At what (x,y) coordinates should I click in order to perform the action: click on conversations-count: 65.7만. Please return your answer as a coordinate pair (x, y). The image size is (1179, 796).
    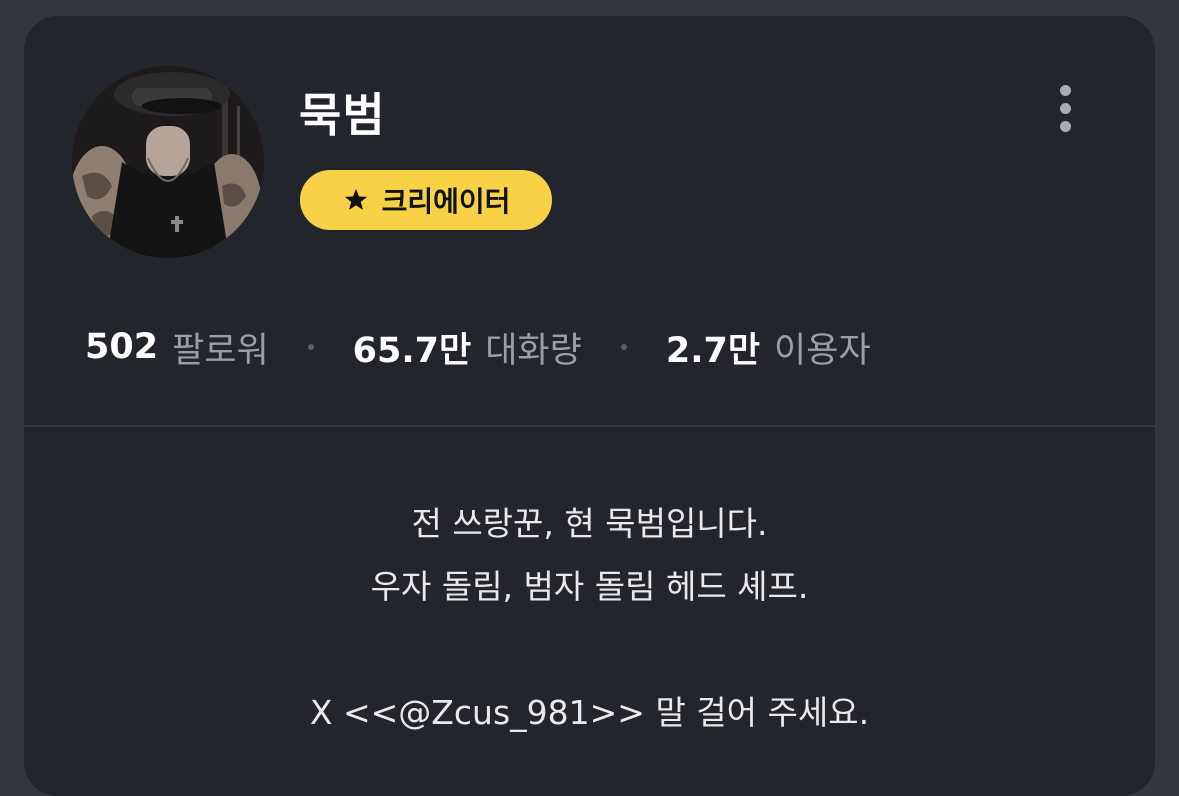
    Looking at the image, I should click on (412, 350).